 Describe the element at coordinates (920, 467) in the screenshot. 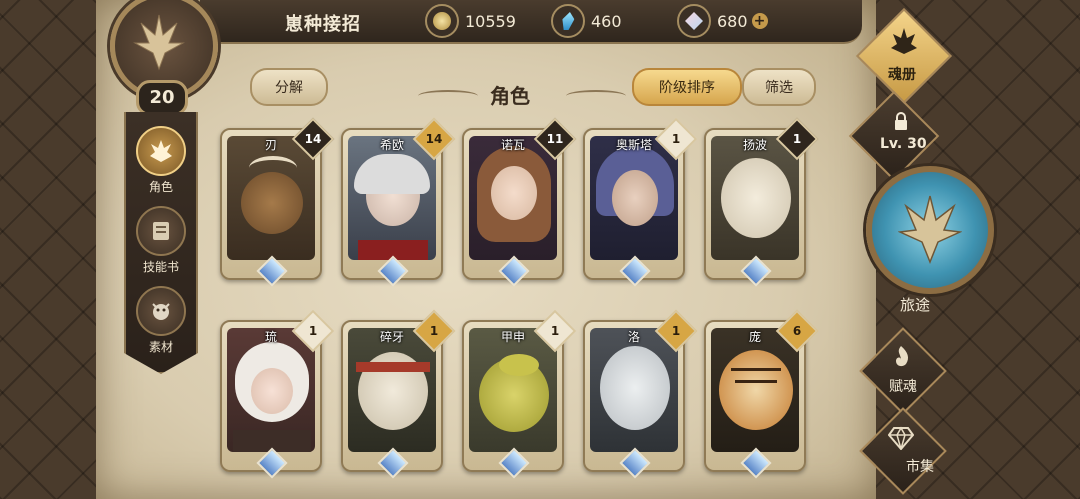

I see `market-label: 市集` at that location.